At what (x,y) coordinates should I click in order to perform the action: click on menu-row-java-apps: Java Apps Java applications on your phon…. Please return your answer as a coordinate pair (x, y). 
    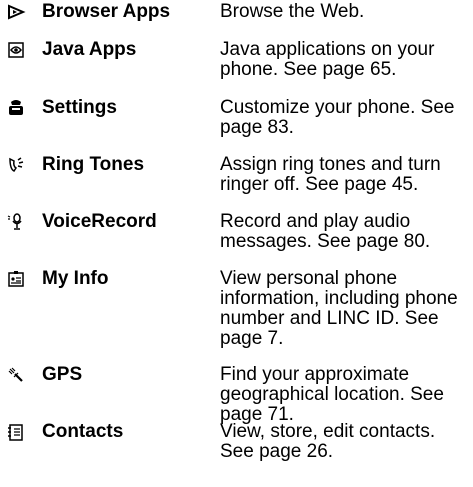
    Looking at the image, I should click on (235, 59).